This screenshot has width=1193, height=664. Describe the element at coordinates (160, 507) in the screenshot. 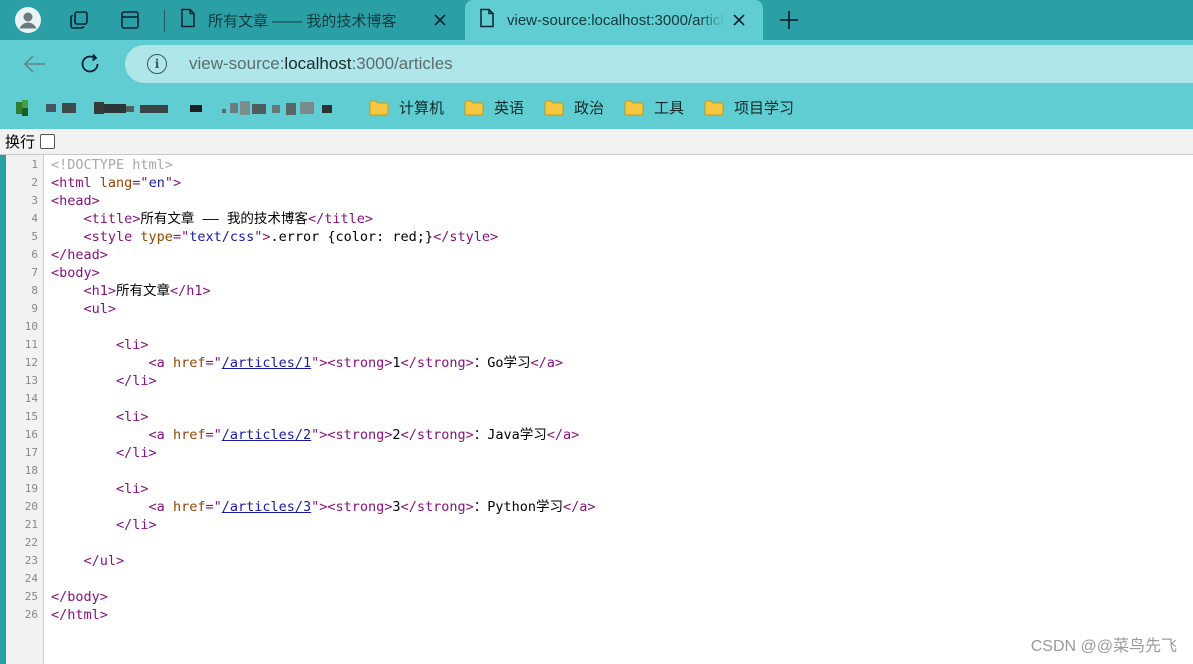

I see `code-token: <a` at that location.